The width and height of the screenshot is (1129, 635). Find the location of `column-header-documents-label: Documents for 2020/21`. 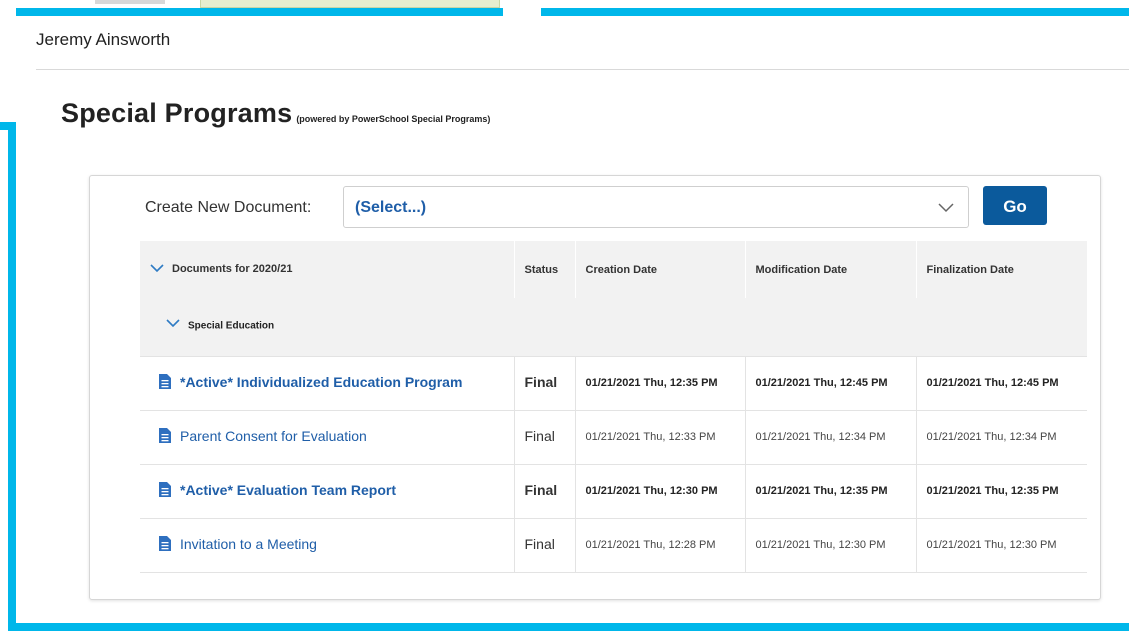

column-header-documents-label: Documents for 2020/21 is located at coordinates (232, 269).